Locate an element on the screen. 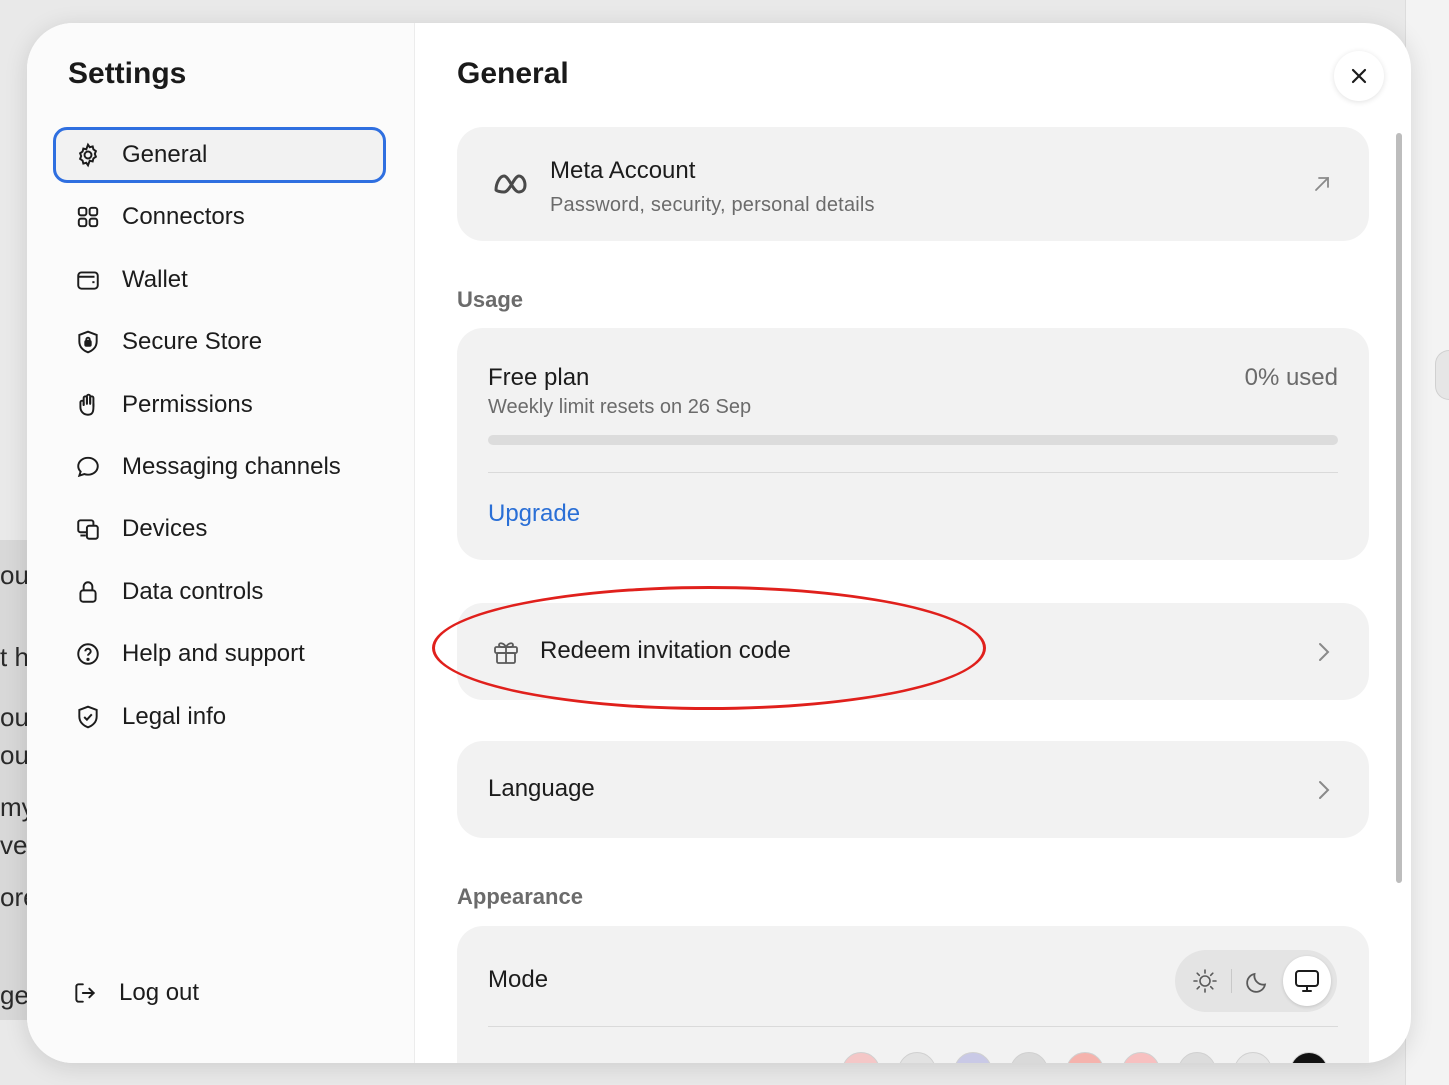  background-text: ve is located at coordinates (14, 845).